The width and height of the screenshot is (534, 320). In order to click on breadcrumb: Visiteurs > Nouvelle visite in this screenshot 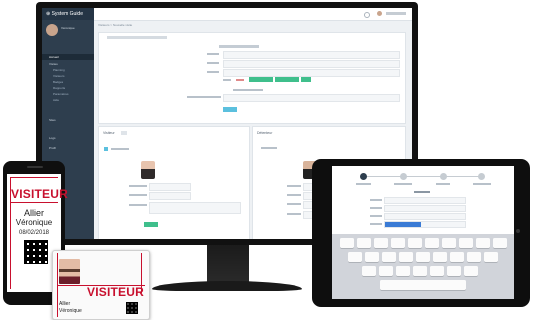, I will do `click(115, 25)`.